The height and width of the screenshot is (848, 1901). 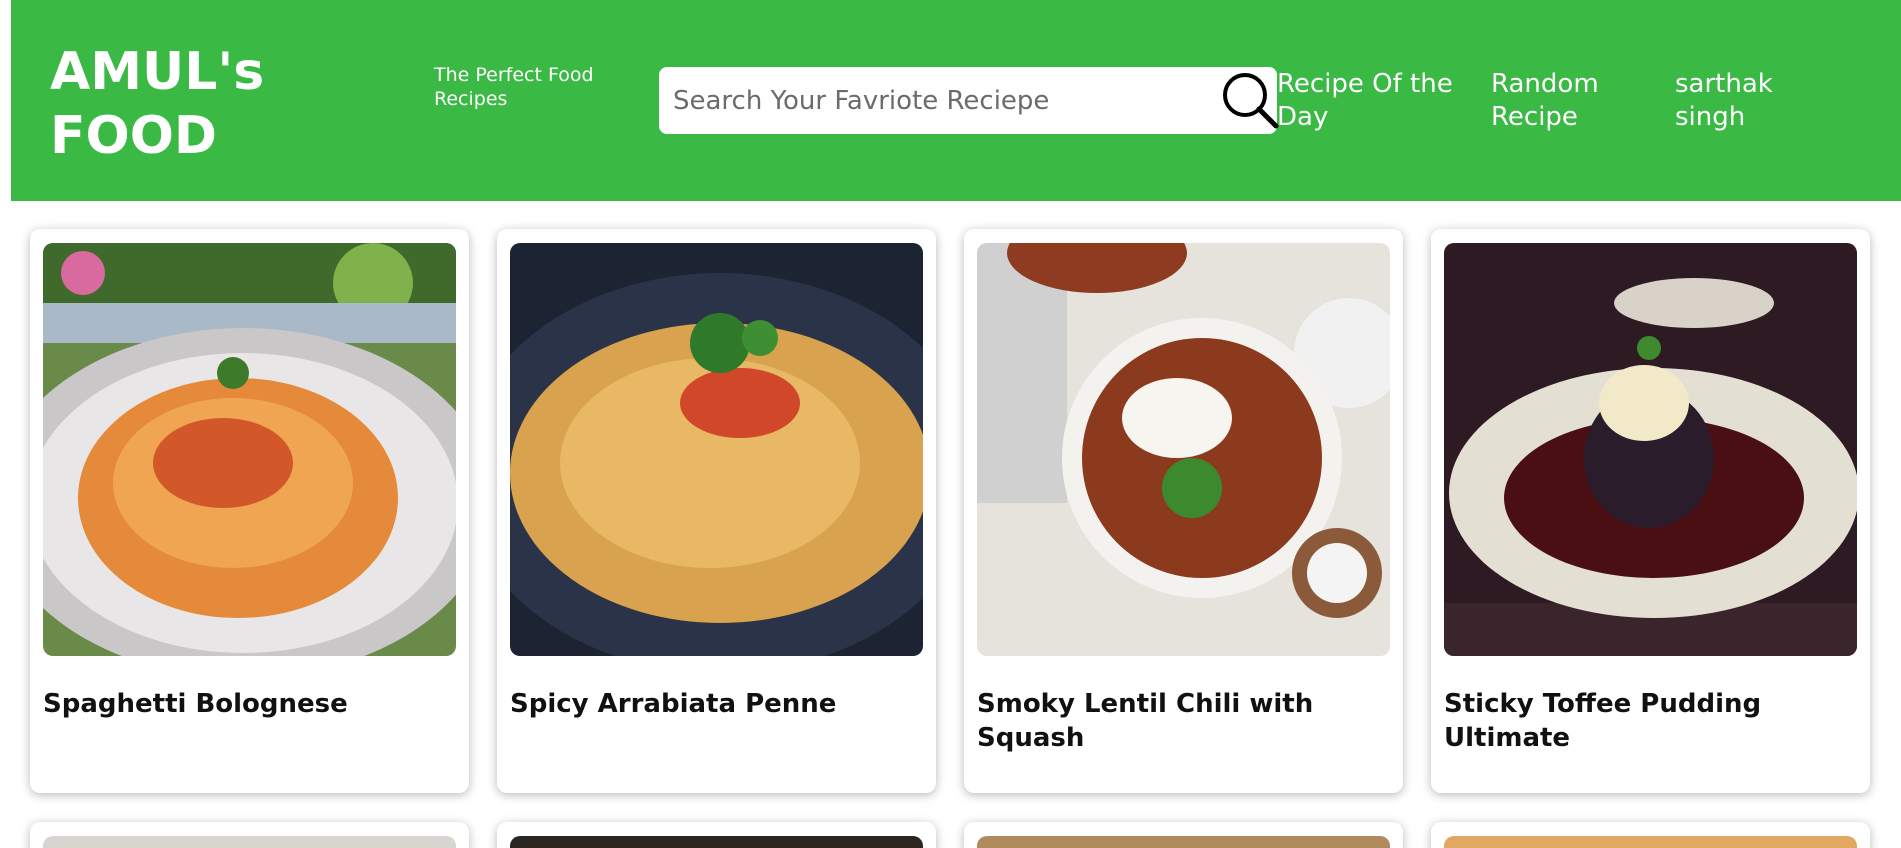 What do you see at coordinates (514, 87) in the screenshot?
I see `tagline: The Perfect Food Recipes` at bounding box center [514, 87].